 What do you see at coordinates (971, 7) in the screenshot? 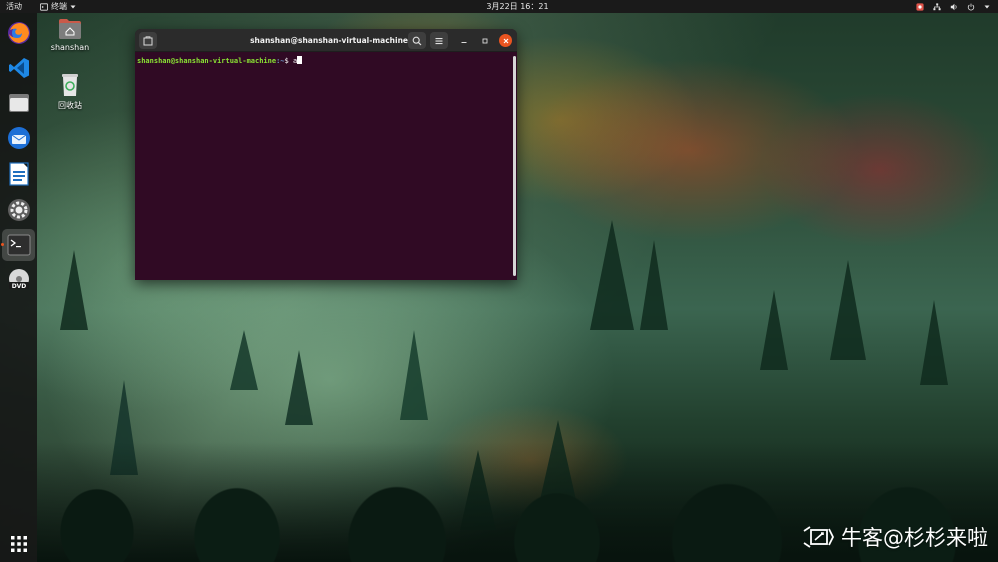
I see `power-icon` at bounding box center [971, 7].